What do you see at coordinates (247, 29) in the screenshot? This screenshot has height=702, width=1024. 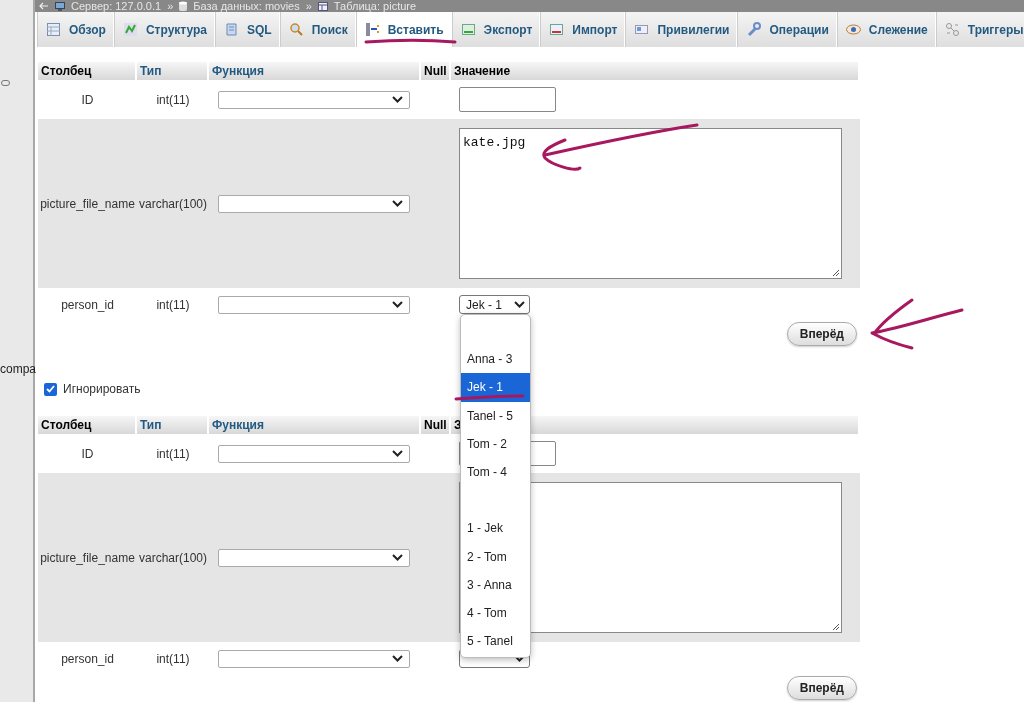 I see `tab: SQL` at bounding box center [247, 29].